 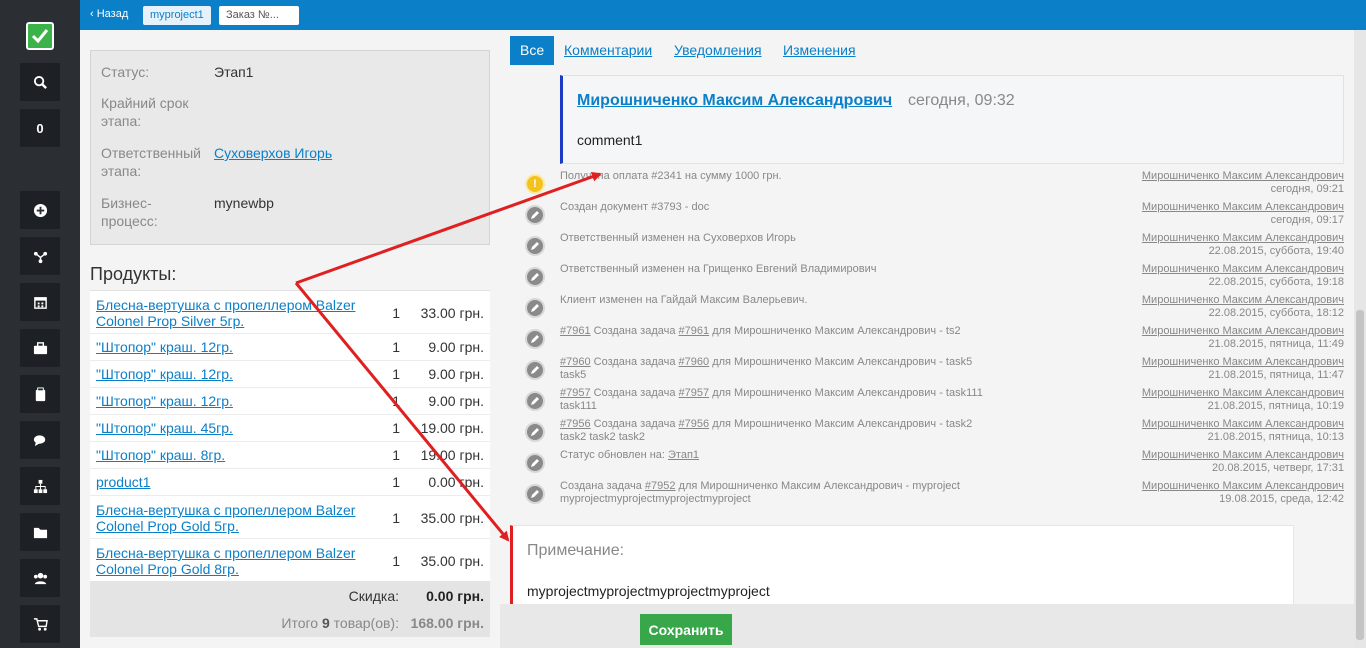 I want to click on tab-all: Все, so click(x=532, y=50).